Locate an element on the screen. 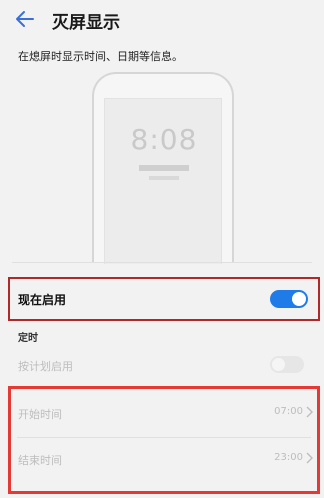 Image resolution: width=324 pixels, height=498 pixels. now-enabled-label: 现在启用 is located at coordinates (42, 300).